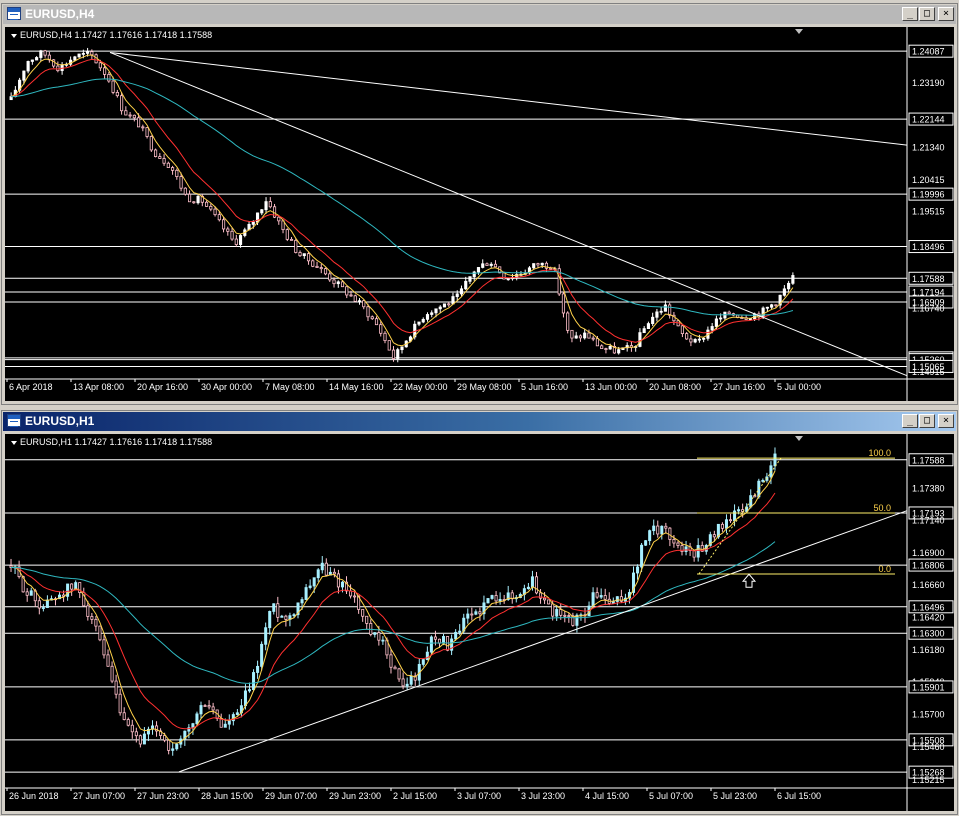  Describe the element at coordinates (479, 421) in the screenshot. I see `window-titlebar: EURUSD,H1 _ □ ×` at that location.